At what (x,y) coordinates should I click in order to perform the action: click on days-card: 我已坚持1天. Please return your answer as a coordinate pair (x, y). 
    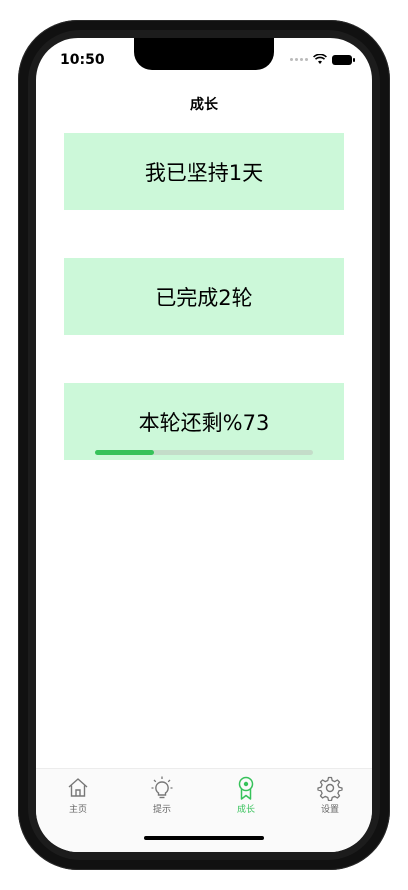
    Looking at the image, I should click on (204, 171).